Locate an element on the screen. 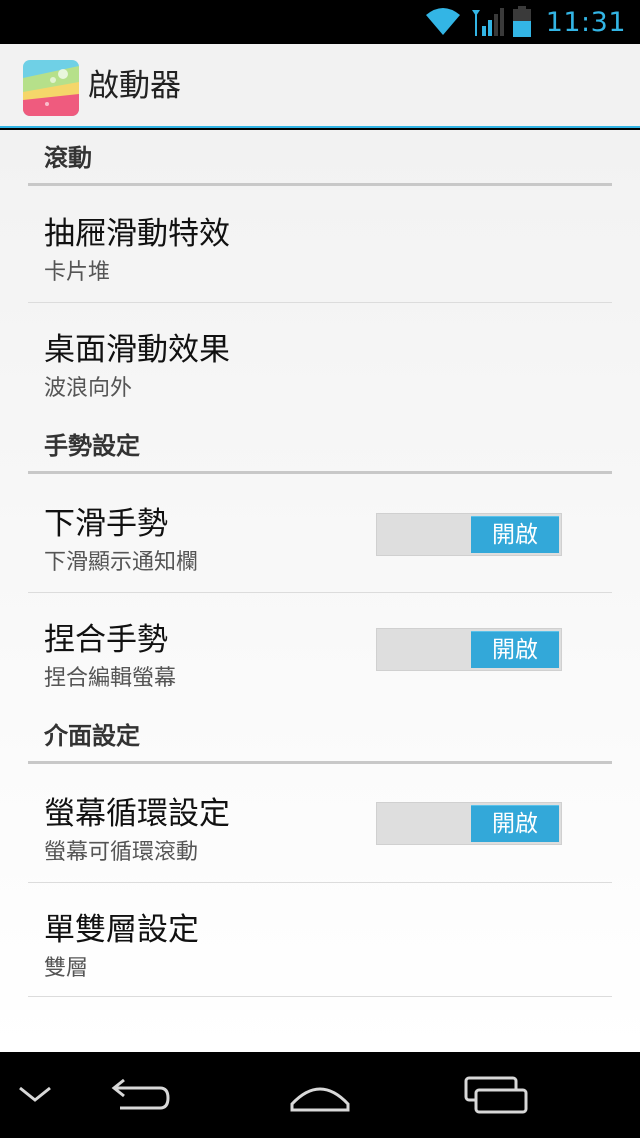 This screenshot has width=640, height=1138. category-title: 手勢設定 is located at coordinates (92, 446).